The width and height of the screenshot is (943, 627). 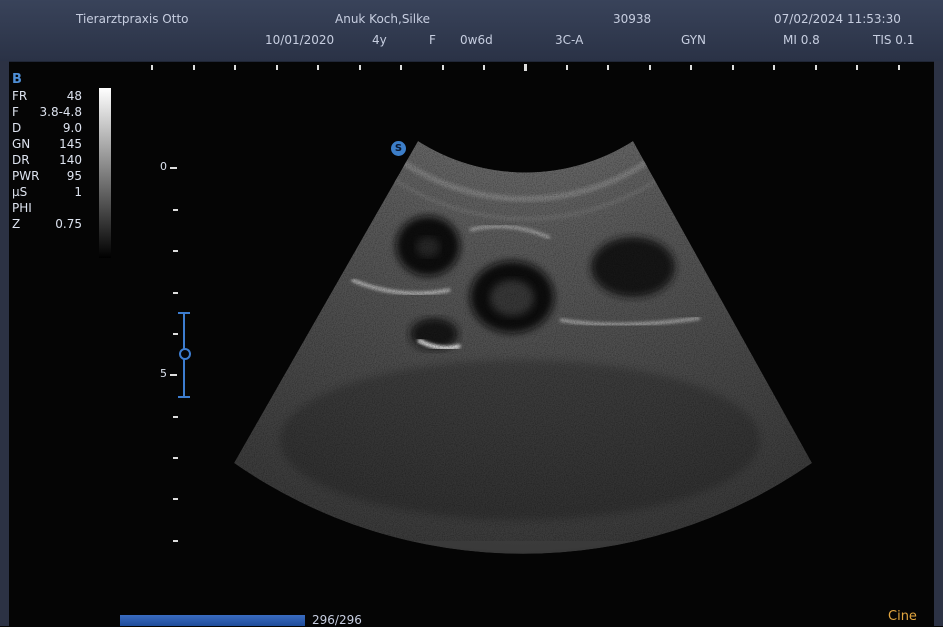 I want to click on param-key: F, so click(x=15, y=112).